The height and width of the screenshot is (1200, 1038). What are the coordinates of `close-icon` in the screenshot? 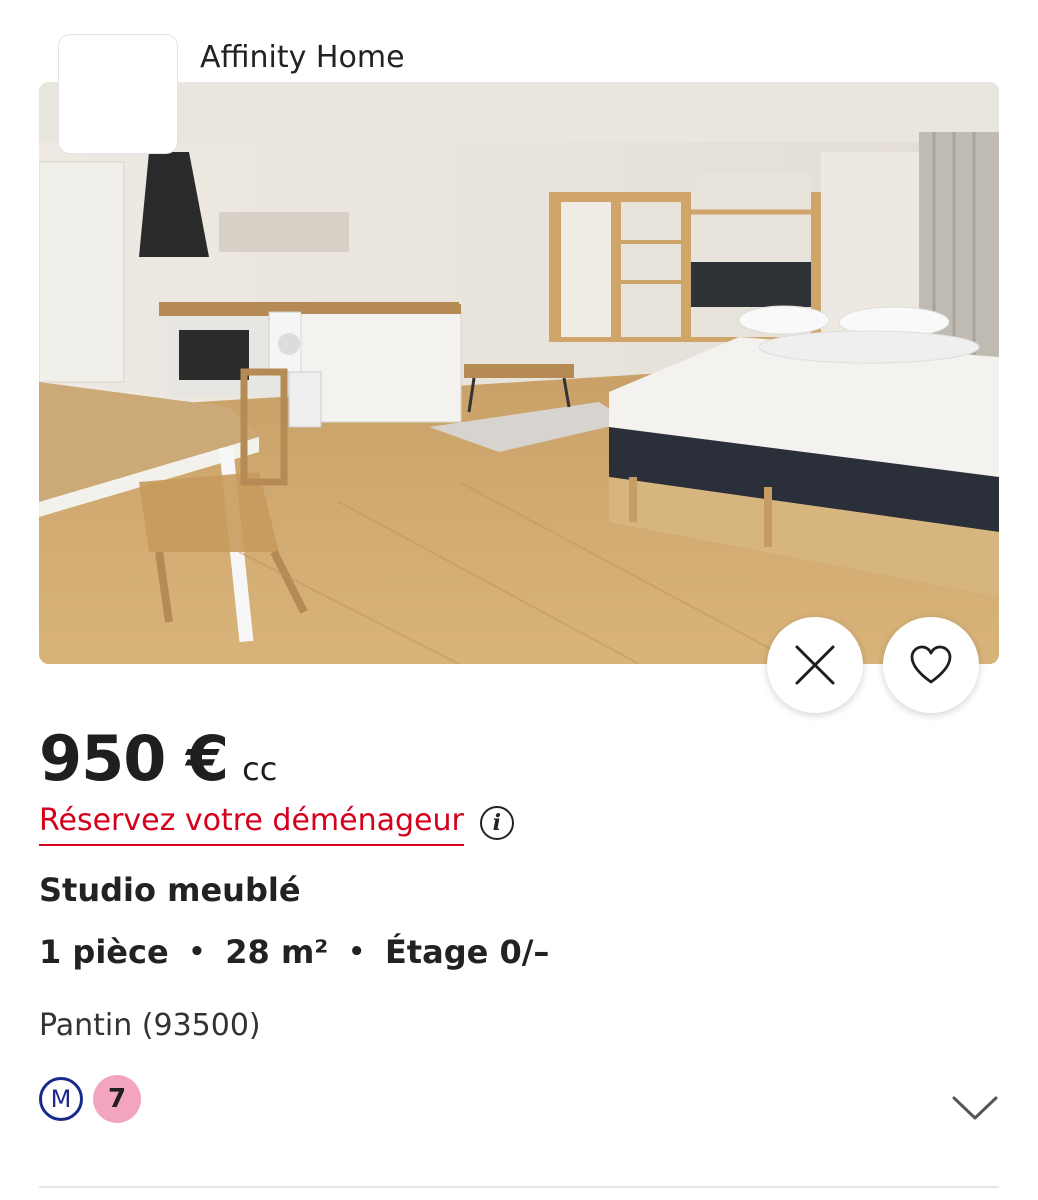 It's located at (815, 665).